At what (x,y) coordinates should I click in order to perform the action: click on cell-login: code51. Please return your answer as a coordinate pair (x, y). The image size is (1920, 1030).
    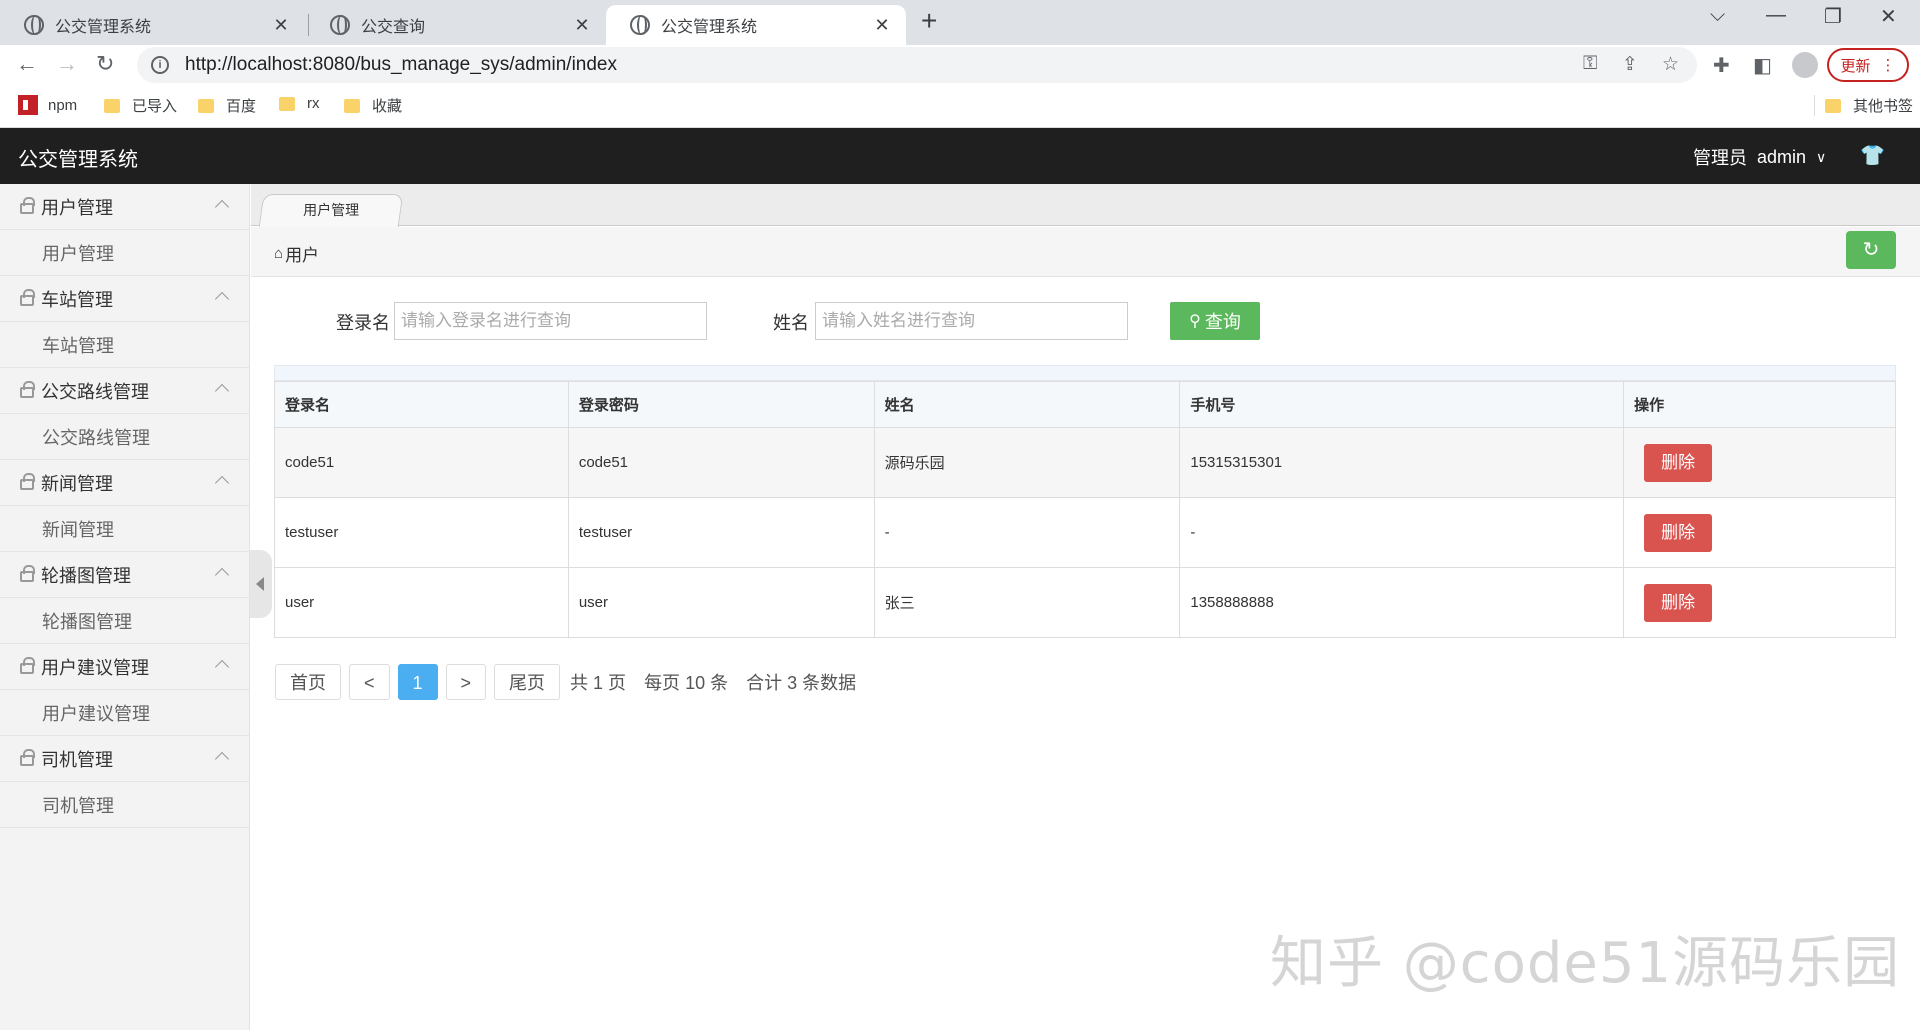
    Looking at the image, I should click on (421, 462).